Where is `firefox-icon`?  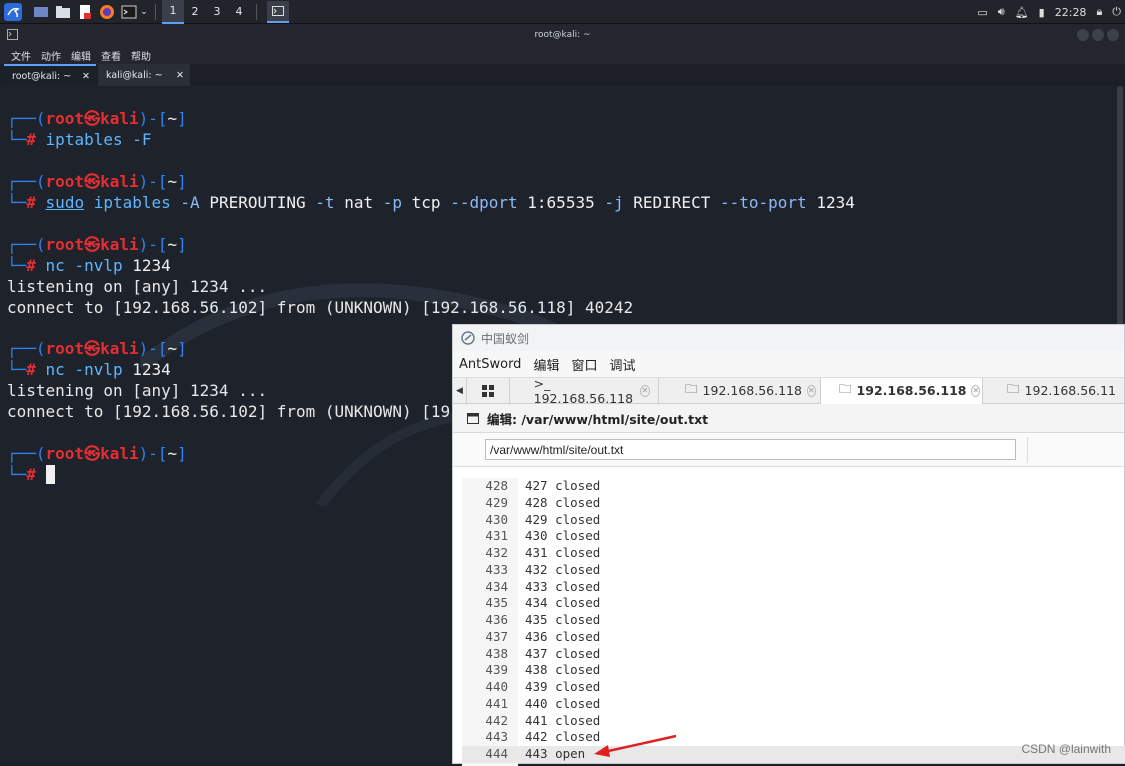
firefox-icon is located at coordinates (107, 12).